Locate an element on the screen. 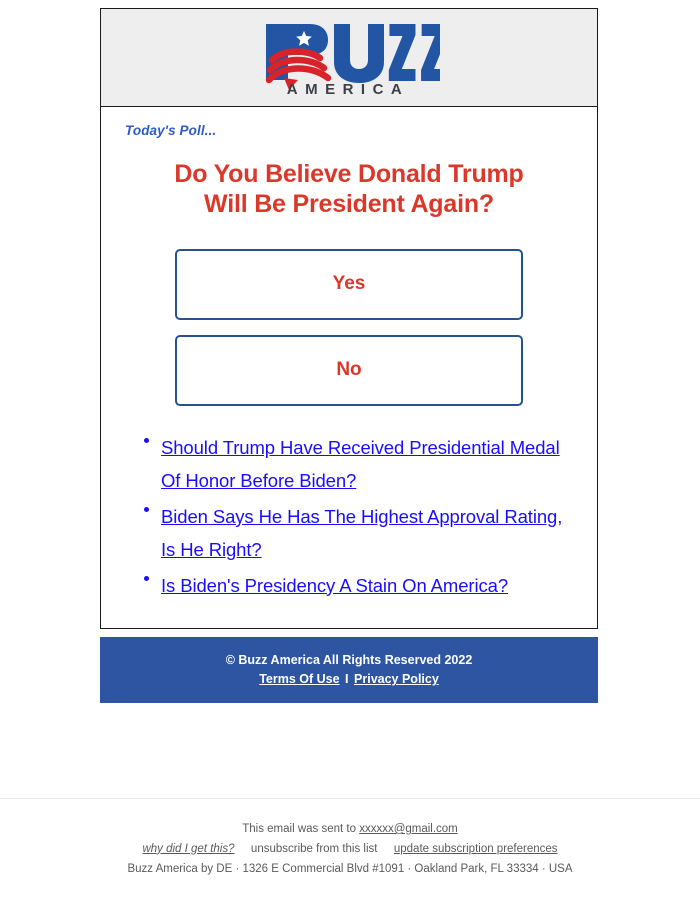 The width and height of the screenshot is (700, 913). footer-divider is located at coordinates (350, 798).